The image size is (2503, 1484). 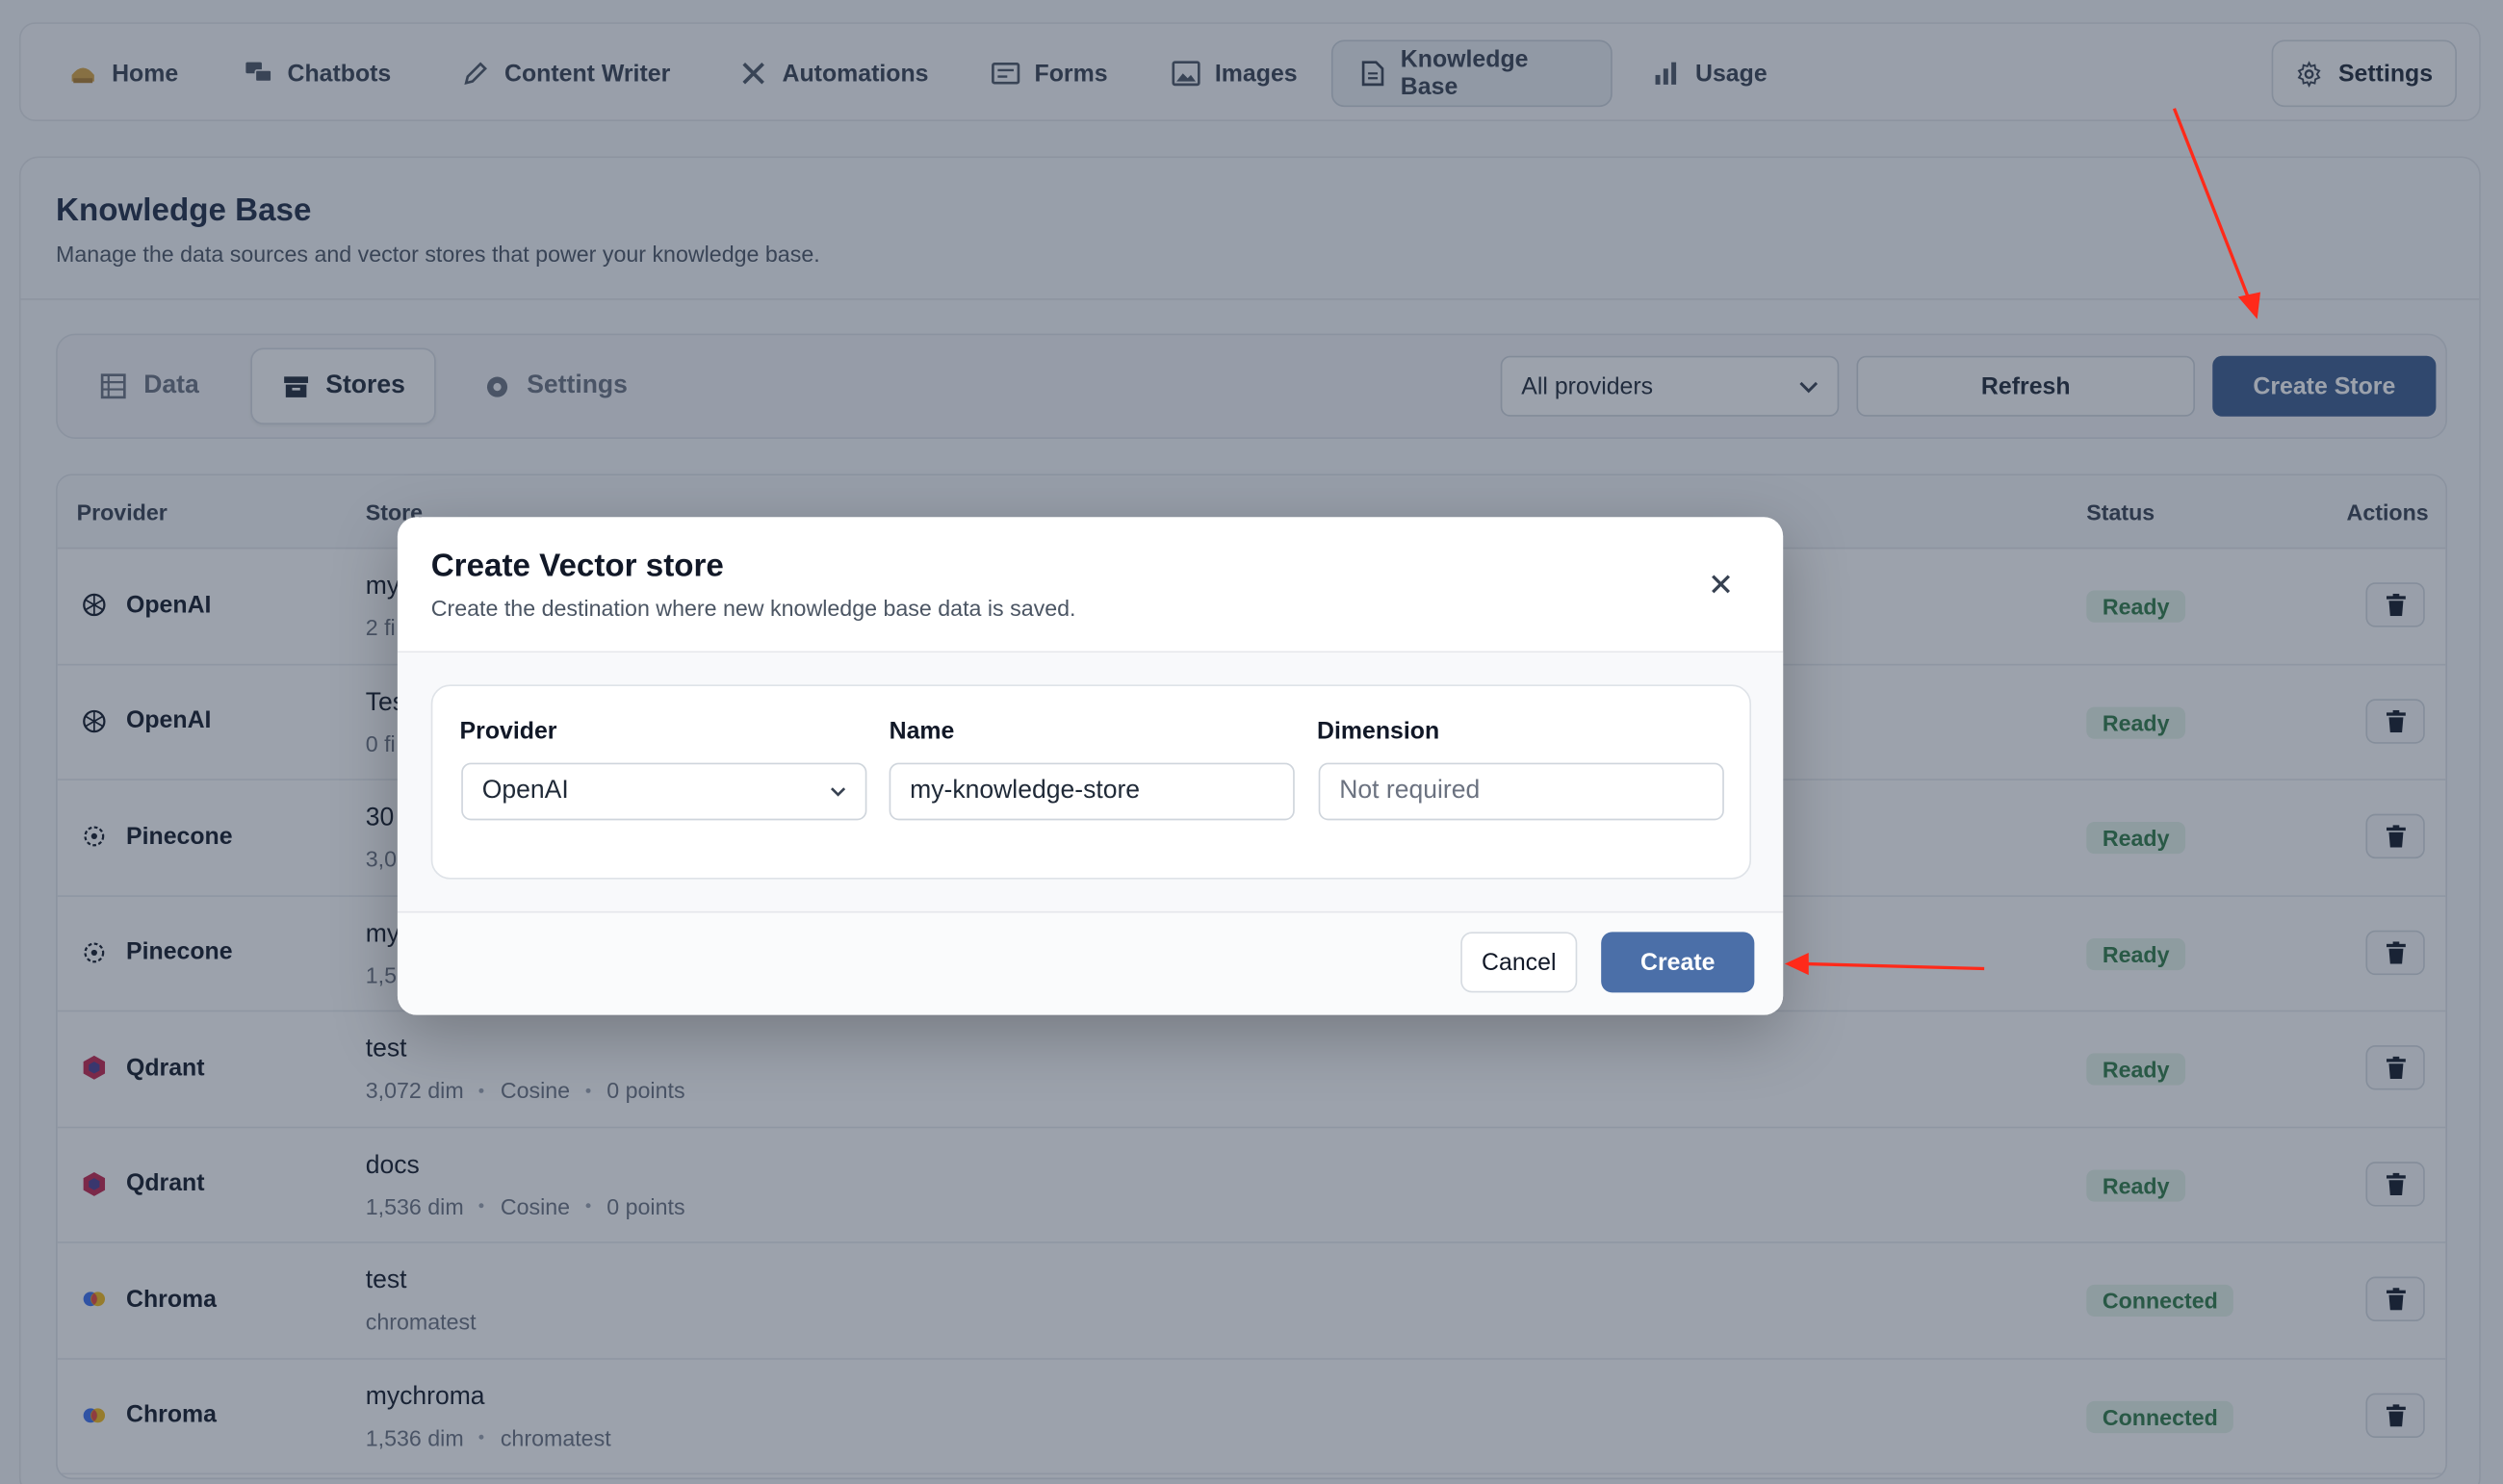 I want to click on create-button: Create, so click(x=1678, y=963).